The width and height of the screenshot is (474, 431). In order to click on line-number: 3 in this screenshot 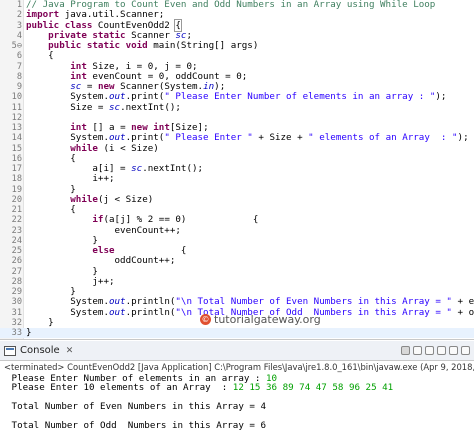, I will do `click(19, 25)`.